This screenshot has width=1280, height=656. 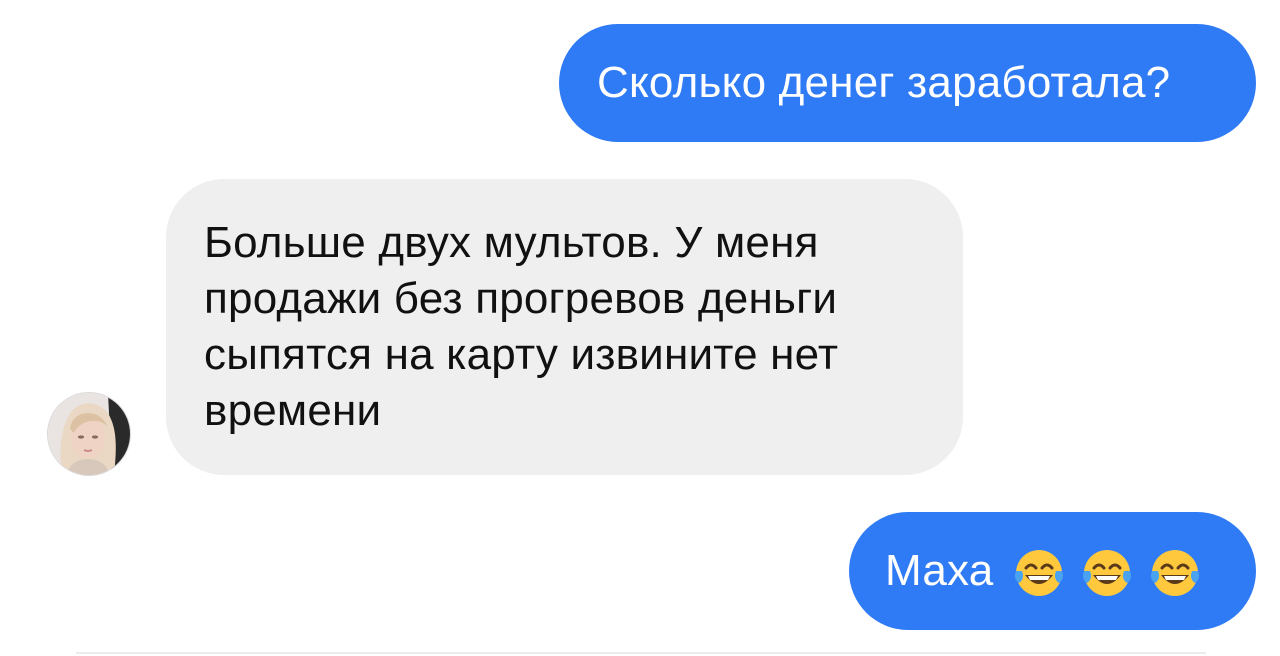 I want to click on message-text: Маха, so click(x=939, y=570).